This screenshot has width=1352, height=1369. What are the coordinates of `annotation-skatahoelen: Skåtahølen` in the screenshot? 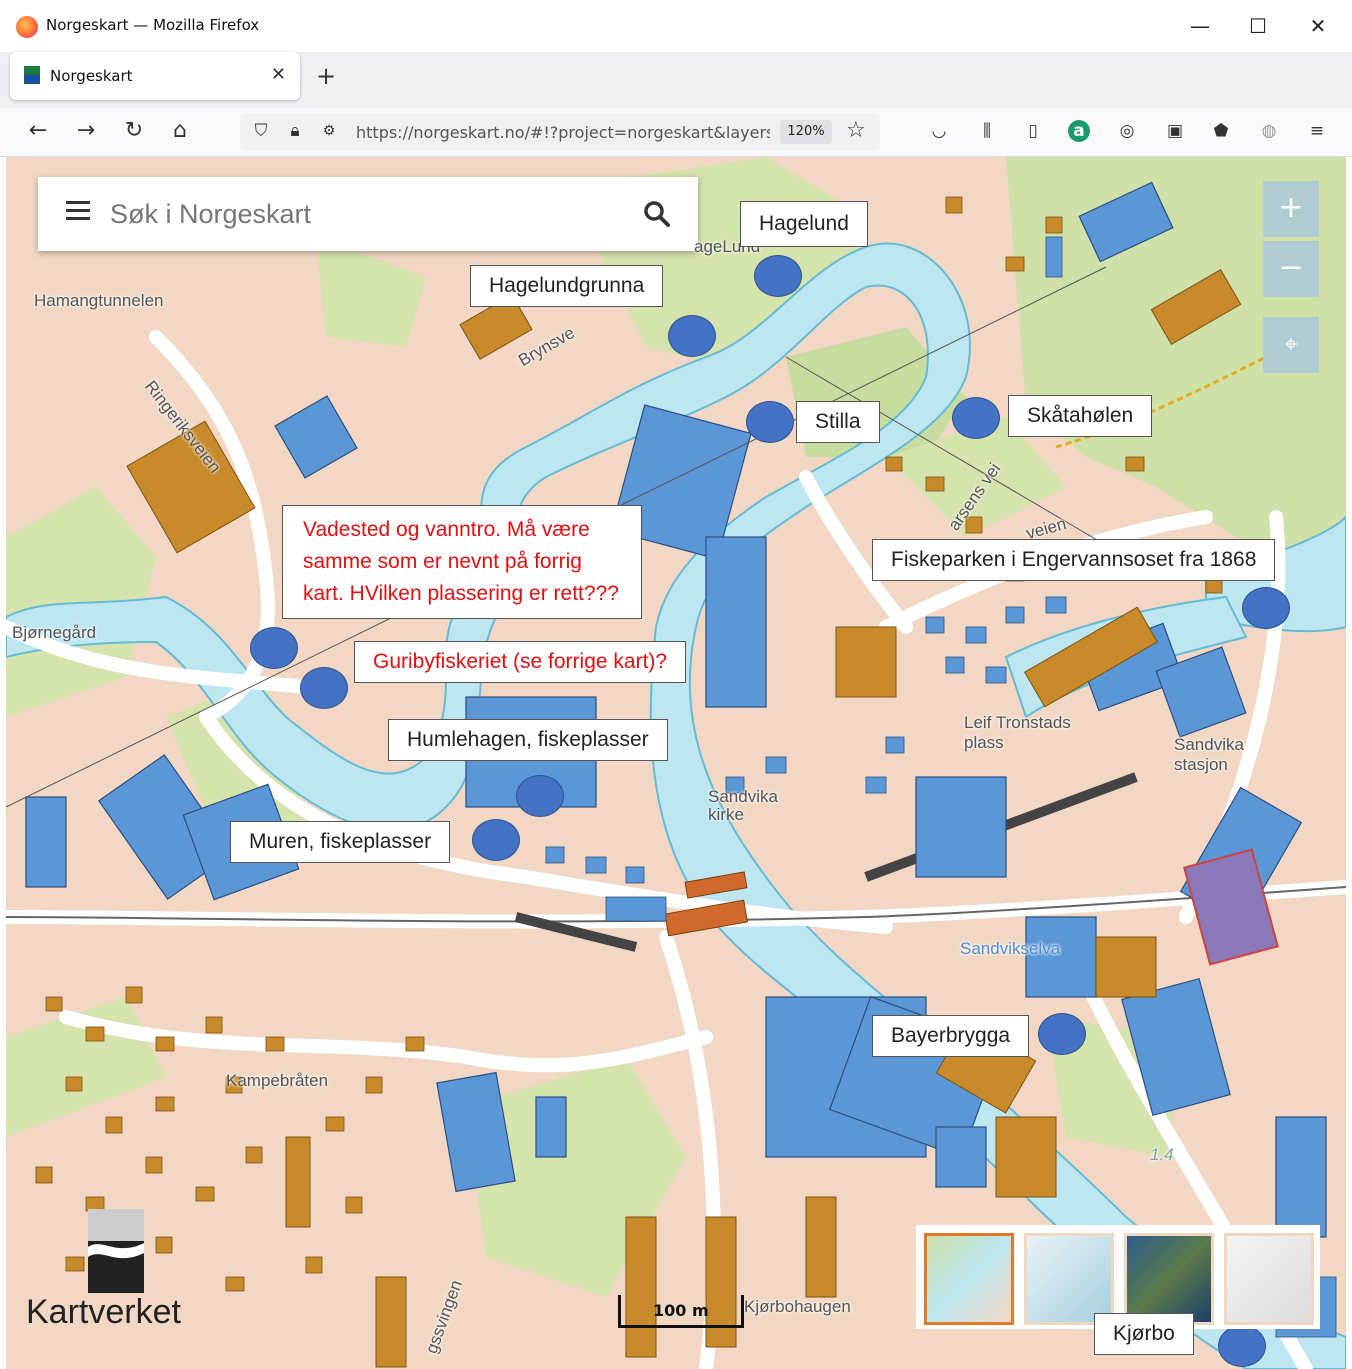 It's located at (1080, 416).